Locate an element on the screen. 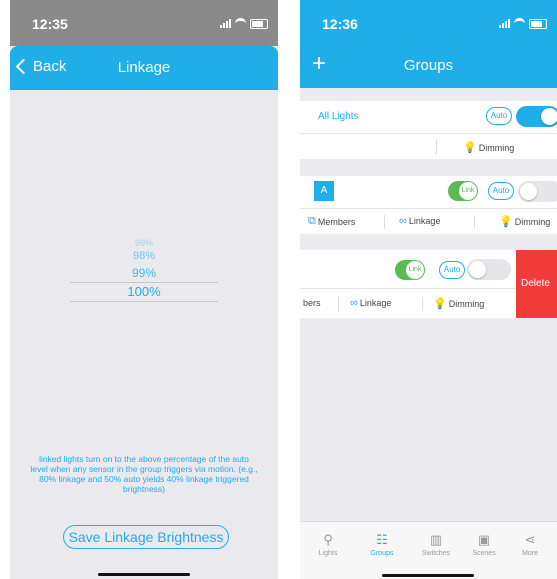 This screenshot has height=579, width=557. tab-more: ⋖ More is located at coordinates (530, 544).